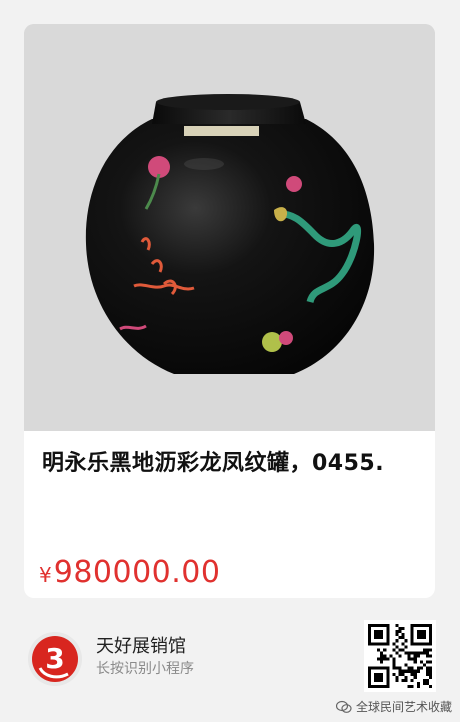 This screenshot has width=460, height=722. I want to click on qr-code, so click(400, 656).